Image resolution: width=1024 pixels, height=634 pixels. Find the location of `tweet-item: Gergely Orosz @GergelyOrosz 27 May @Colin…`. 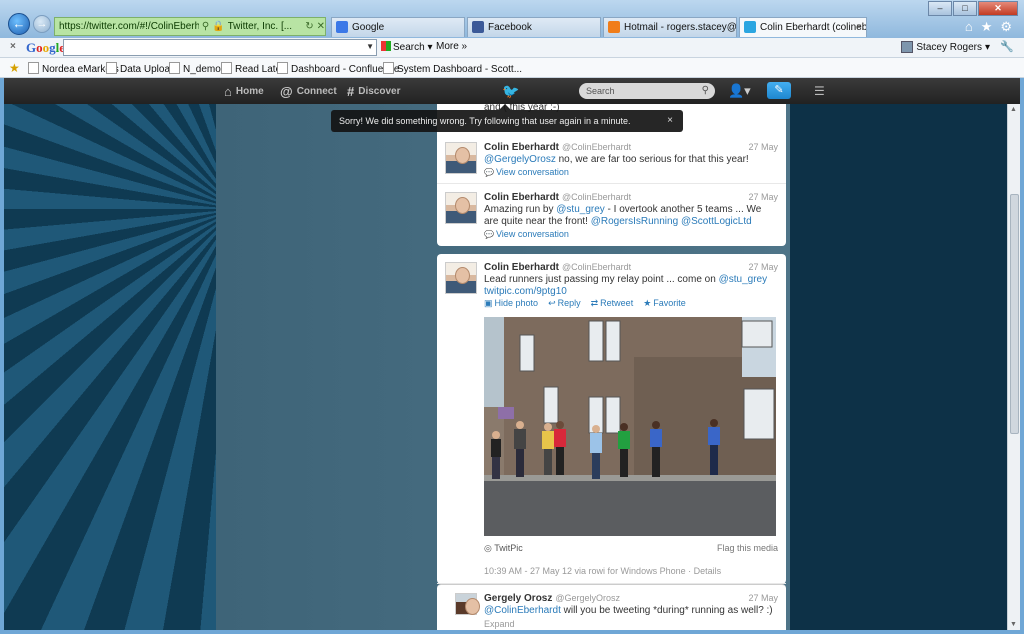

tweet-item: Gergely Orosz @GergelyOrosz 27 May @Colin… is located at coordinates (611, 607).